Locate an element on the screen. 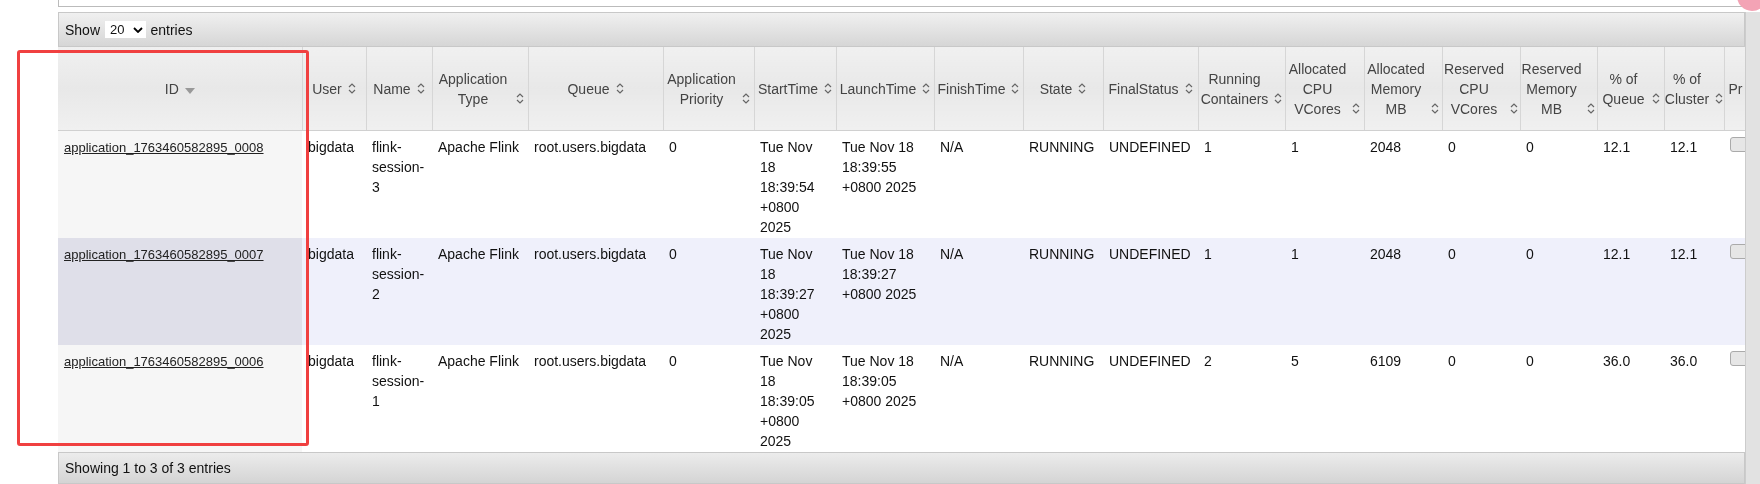 The width and height of the screenshot is (1760, 484). table-cell: Tue Nov 18 18:39:54 +0800 2025 is located at coordinates (787, 187).